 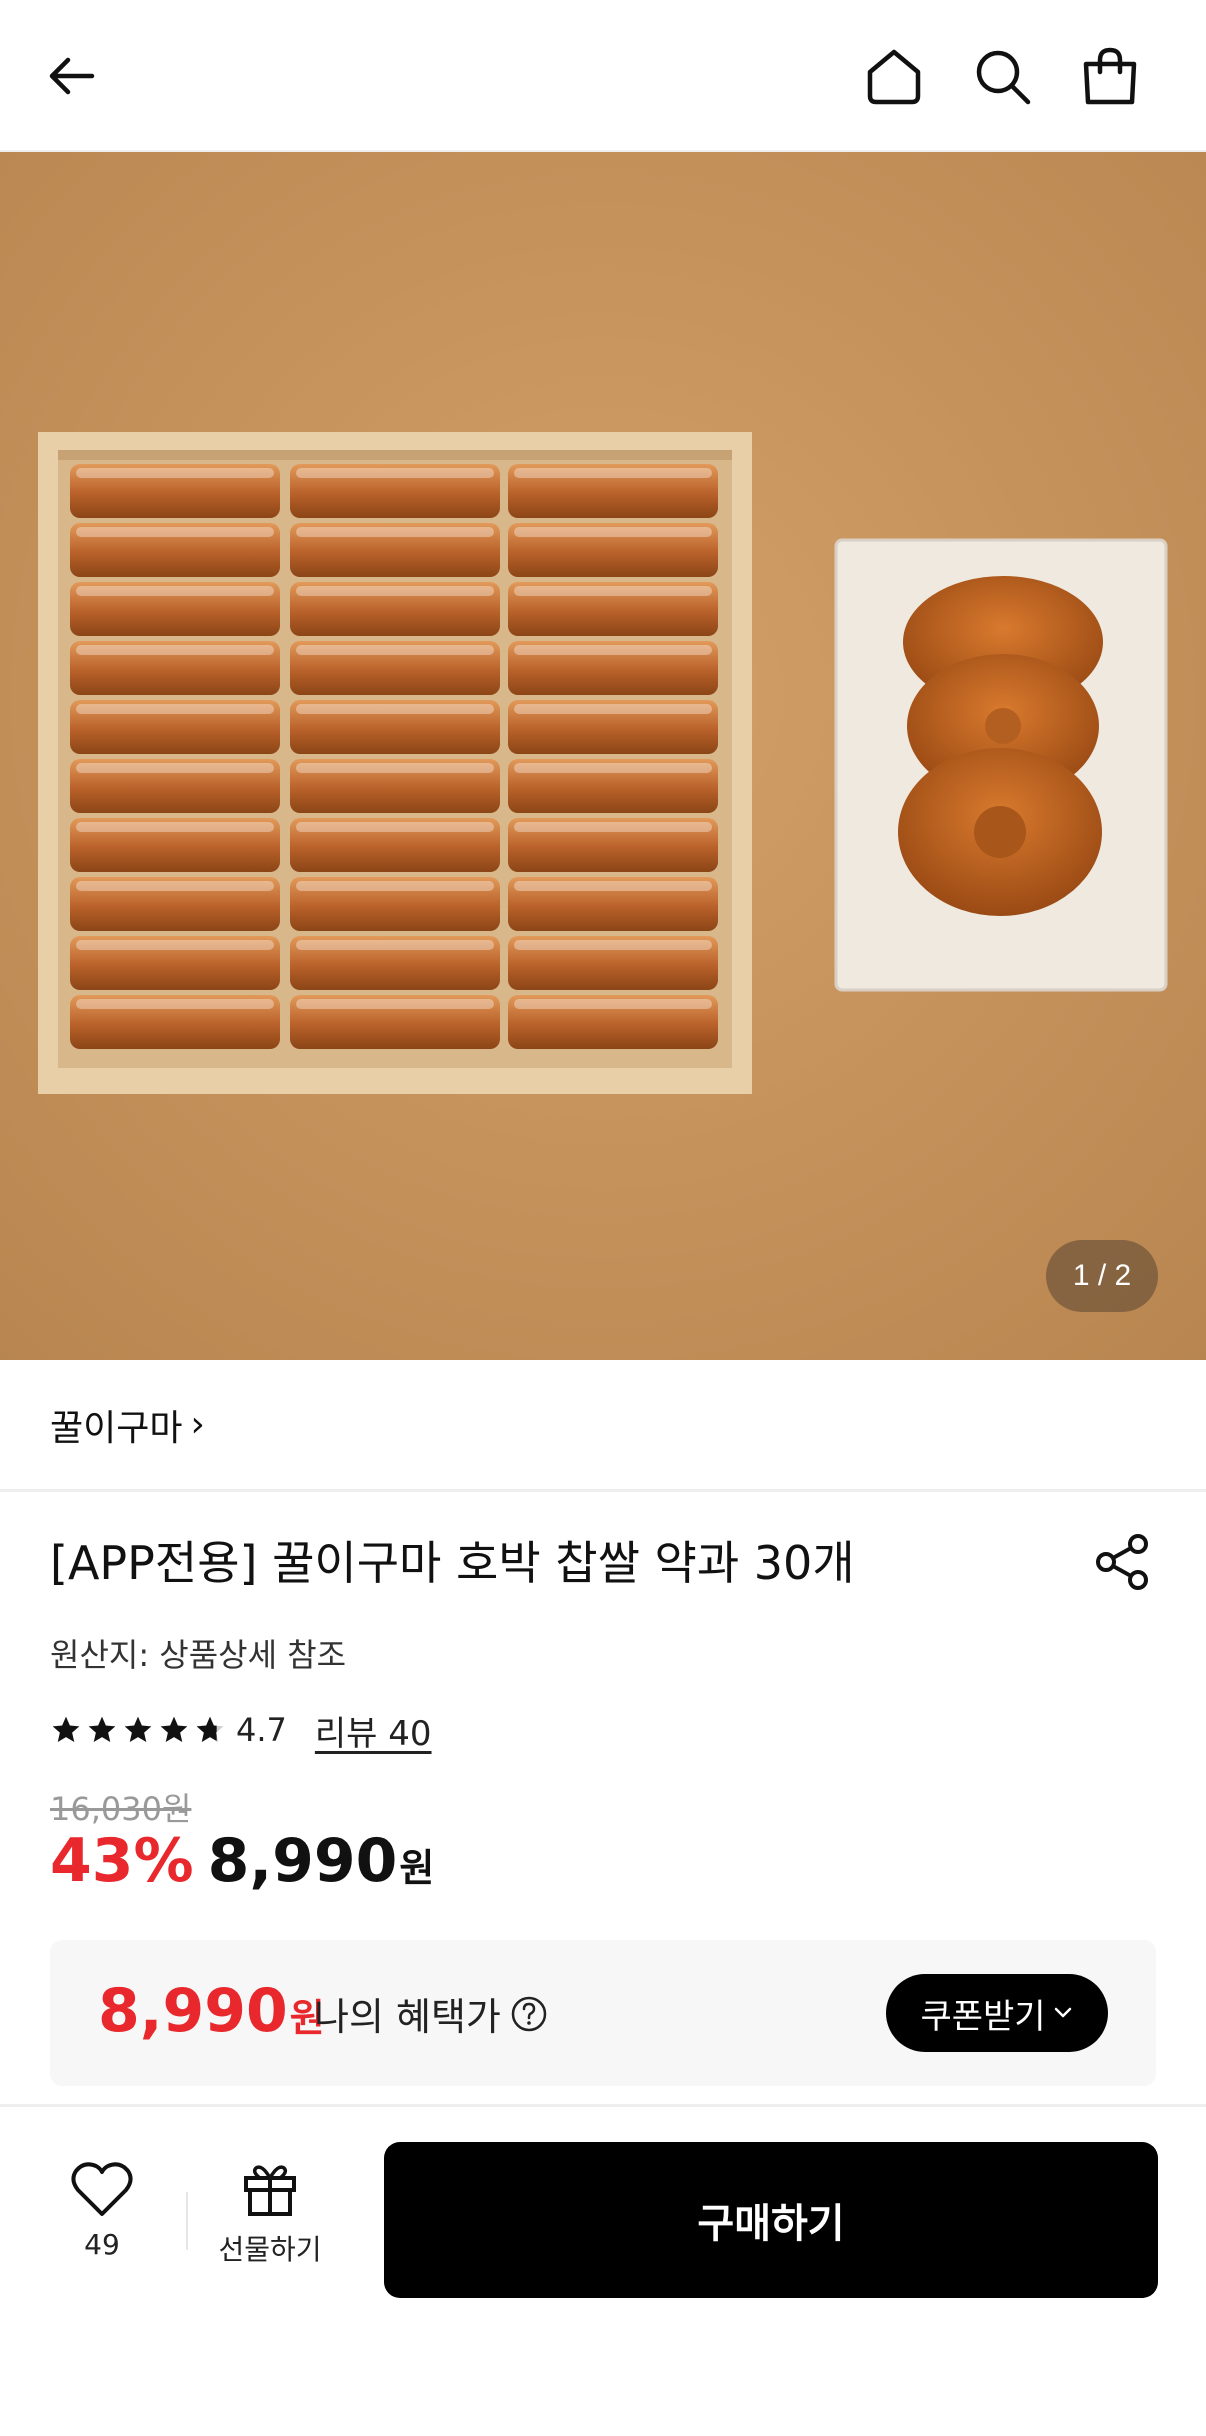 I want to click on divider, so click(x=603, y=2105).